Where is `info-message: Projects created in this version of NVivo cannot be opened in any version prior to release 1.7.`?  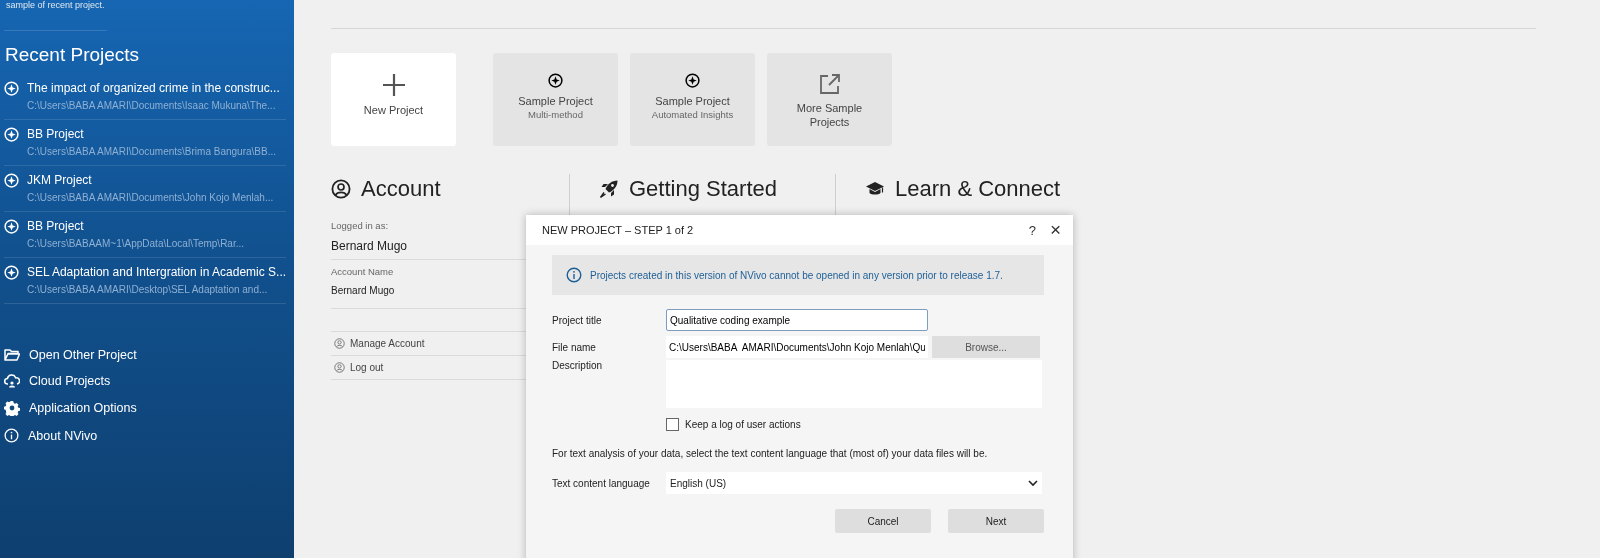 info-message: Projects created in this version of NVivo cannot be opened in any version prior to release 1.7. is located at coordinates (796, 275).